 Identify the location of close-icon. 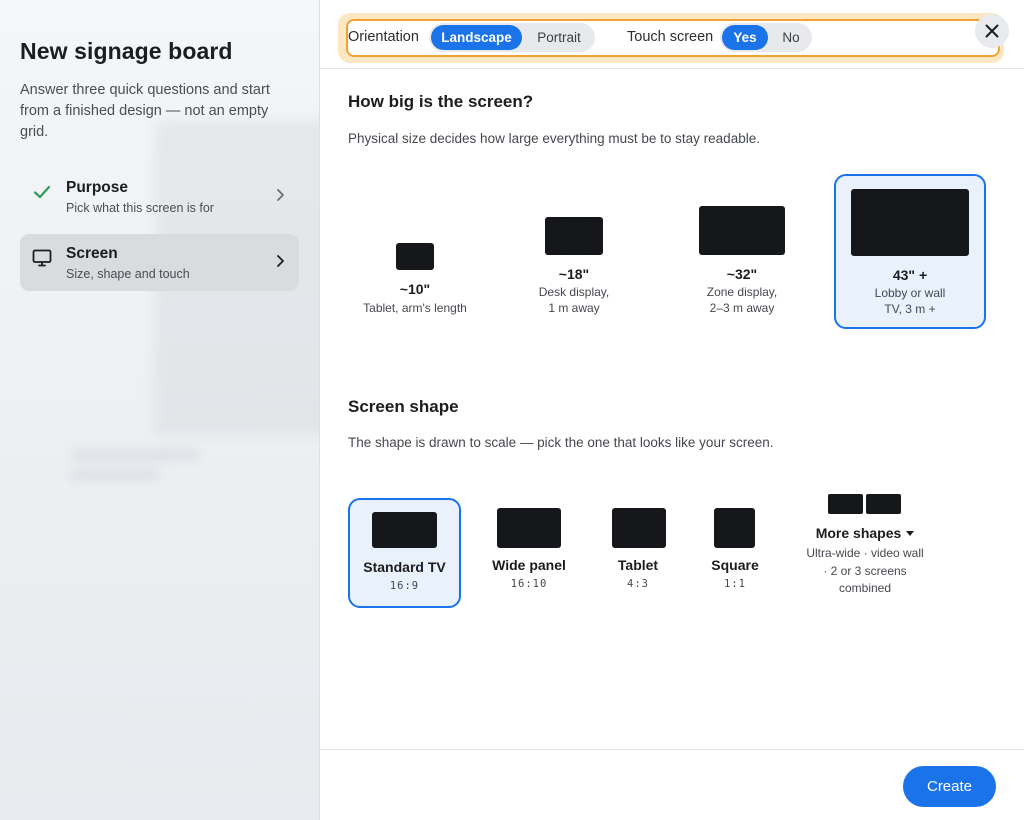
(992, 31).